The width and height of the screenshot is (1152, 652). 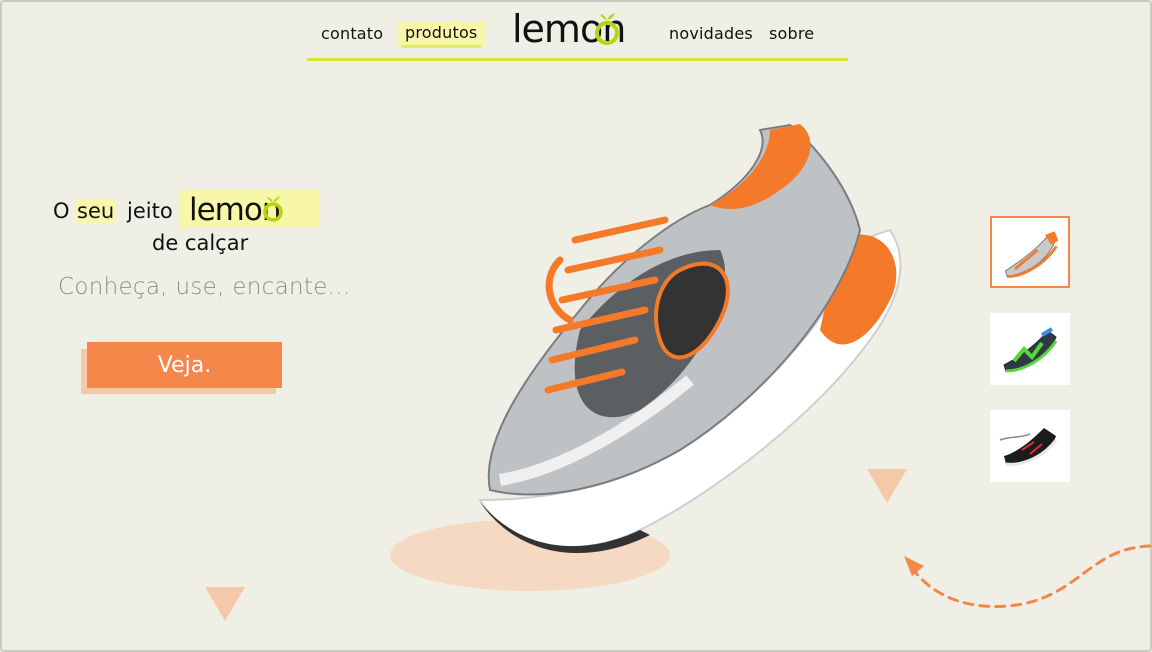 I want to click on headline-word-o: O, so click(x=61, y=211).